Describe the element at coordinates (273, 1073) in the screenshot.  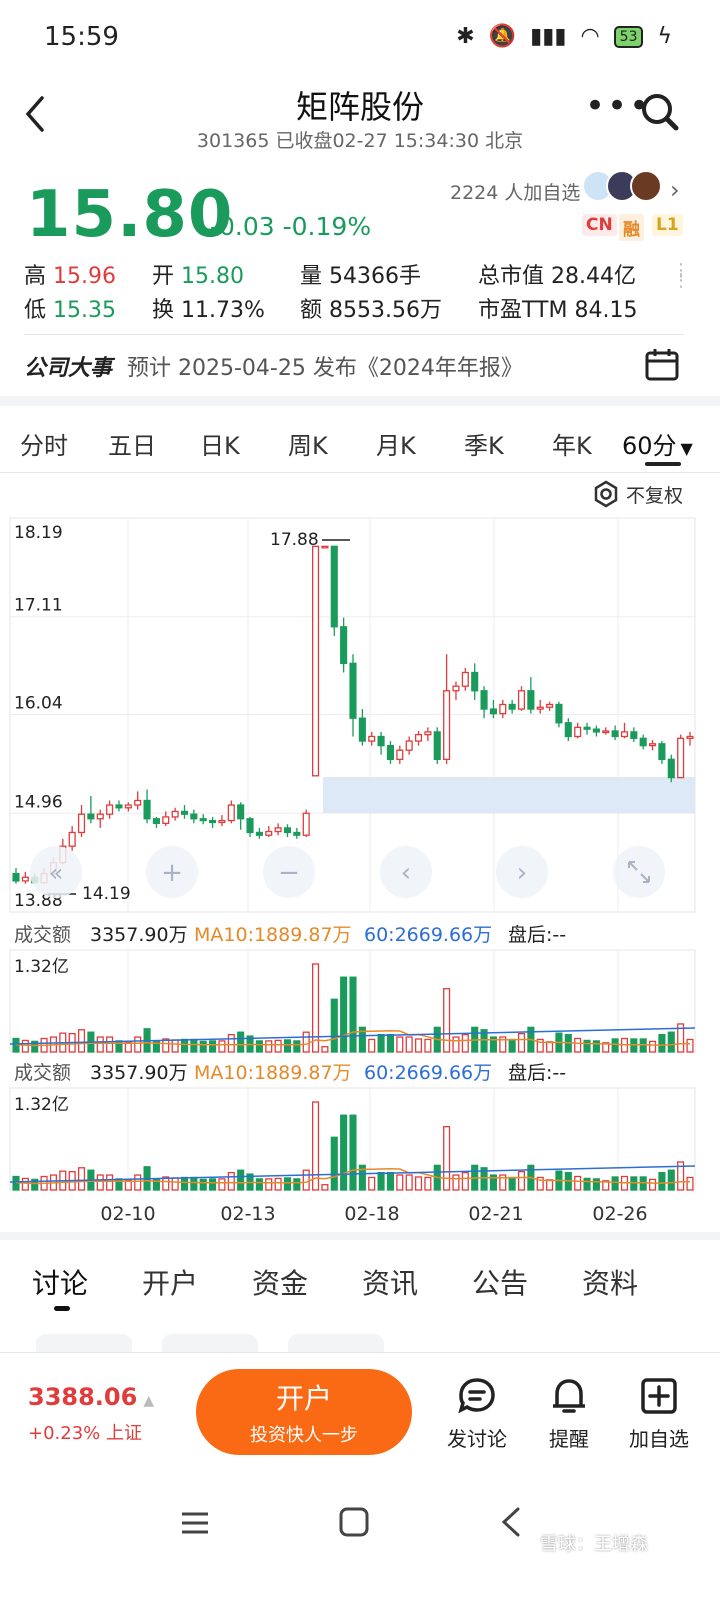
I see `volume-ma10-2: MA10:1889.87万` at that location.